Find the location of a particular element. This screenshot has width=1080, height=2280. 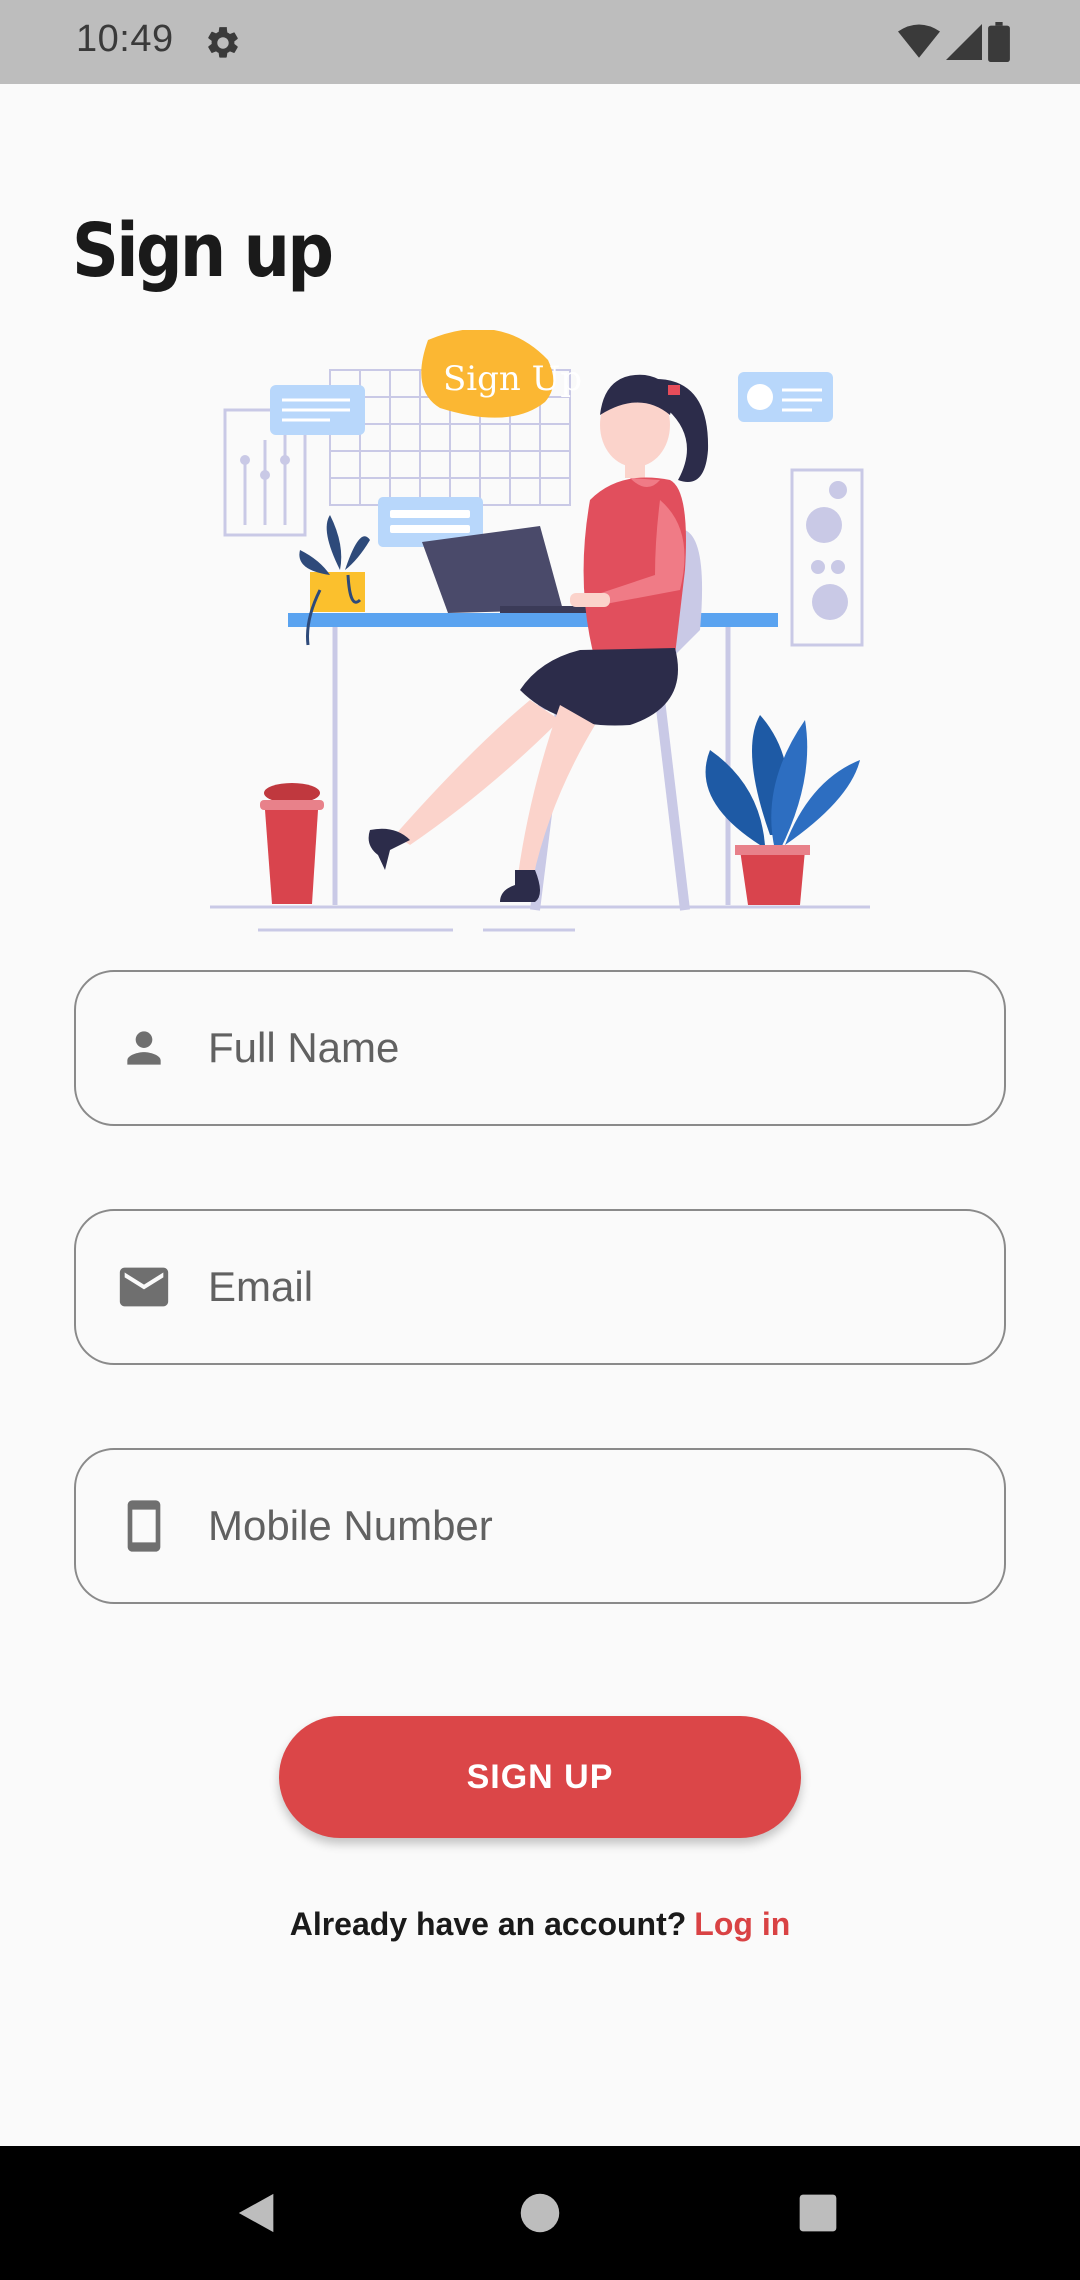

wifi-icon is located at coordinates (919, 41).